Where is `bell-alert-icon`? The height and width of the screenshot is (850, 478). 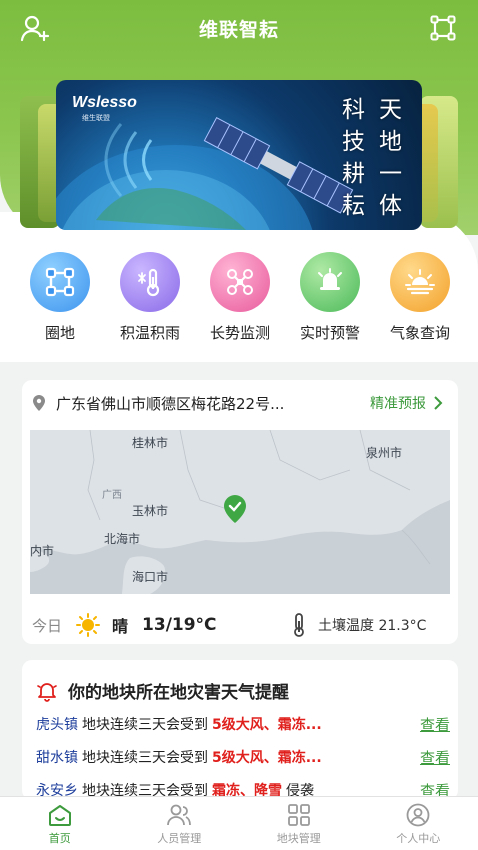 bell-alert-icon is located at coordinates (47, 692).